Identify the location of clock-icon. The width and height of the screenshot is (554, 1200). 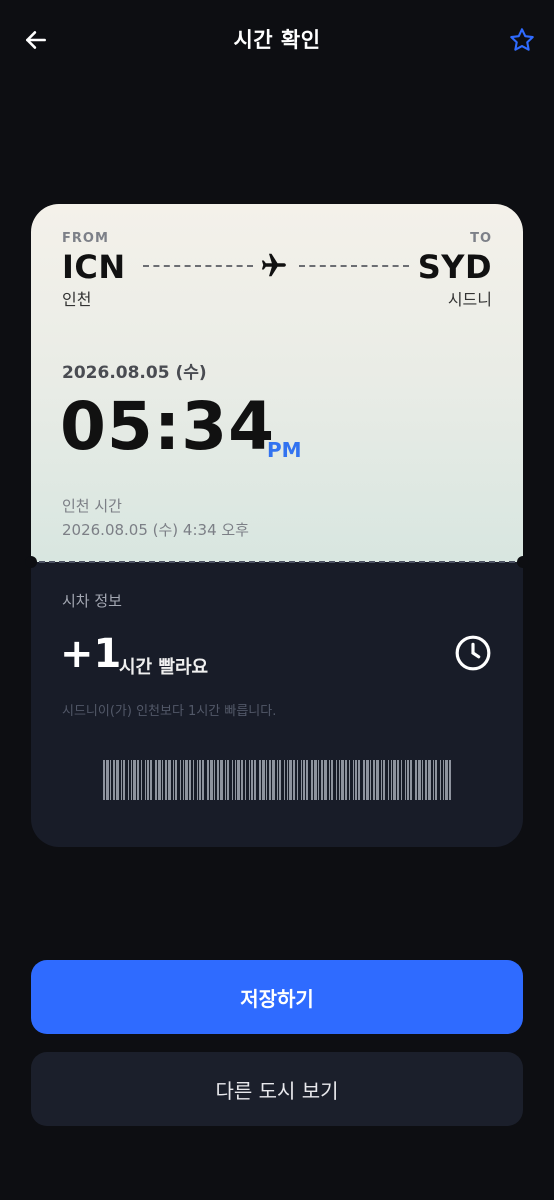
(473, 653).